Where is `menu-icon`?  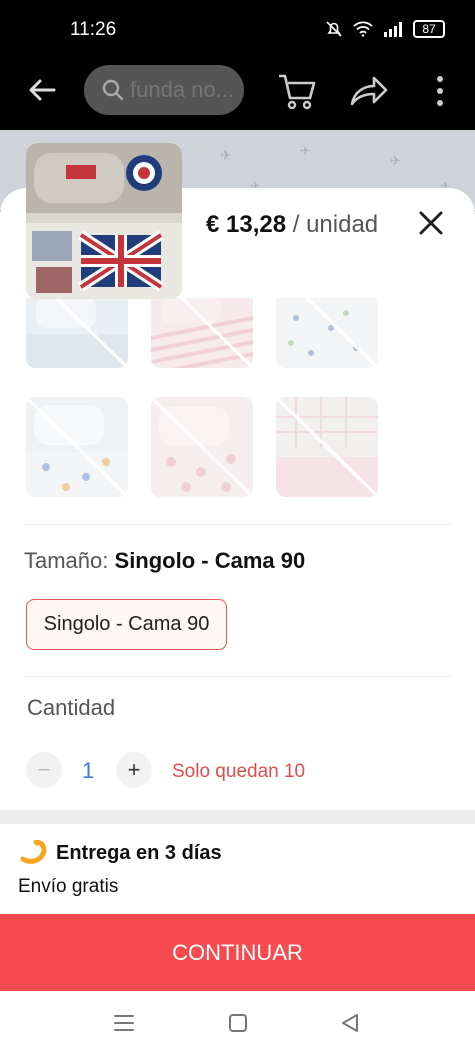 menu-icon is located at coordinates (124, 1023).